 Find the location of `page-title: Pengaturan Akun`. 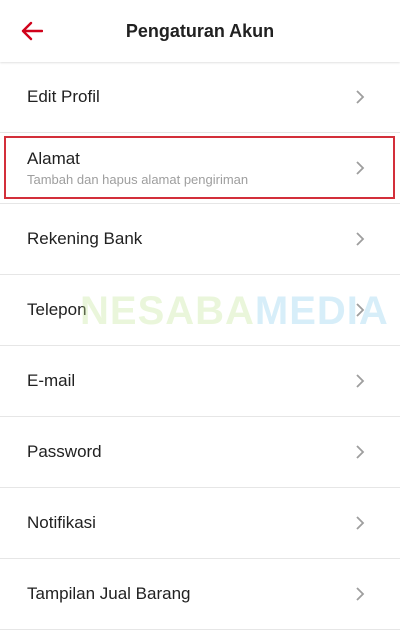

page-title: Pengaturan Akun is located at coordinates (200, 30).